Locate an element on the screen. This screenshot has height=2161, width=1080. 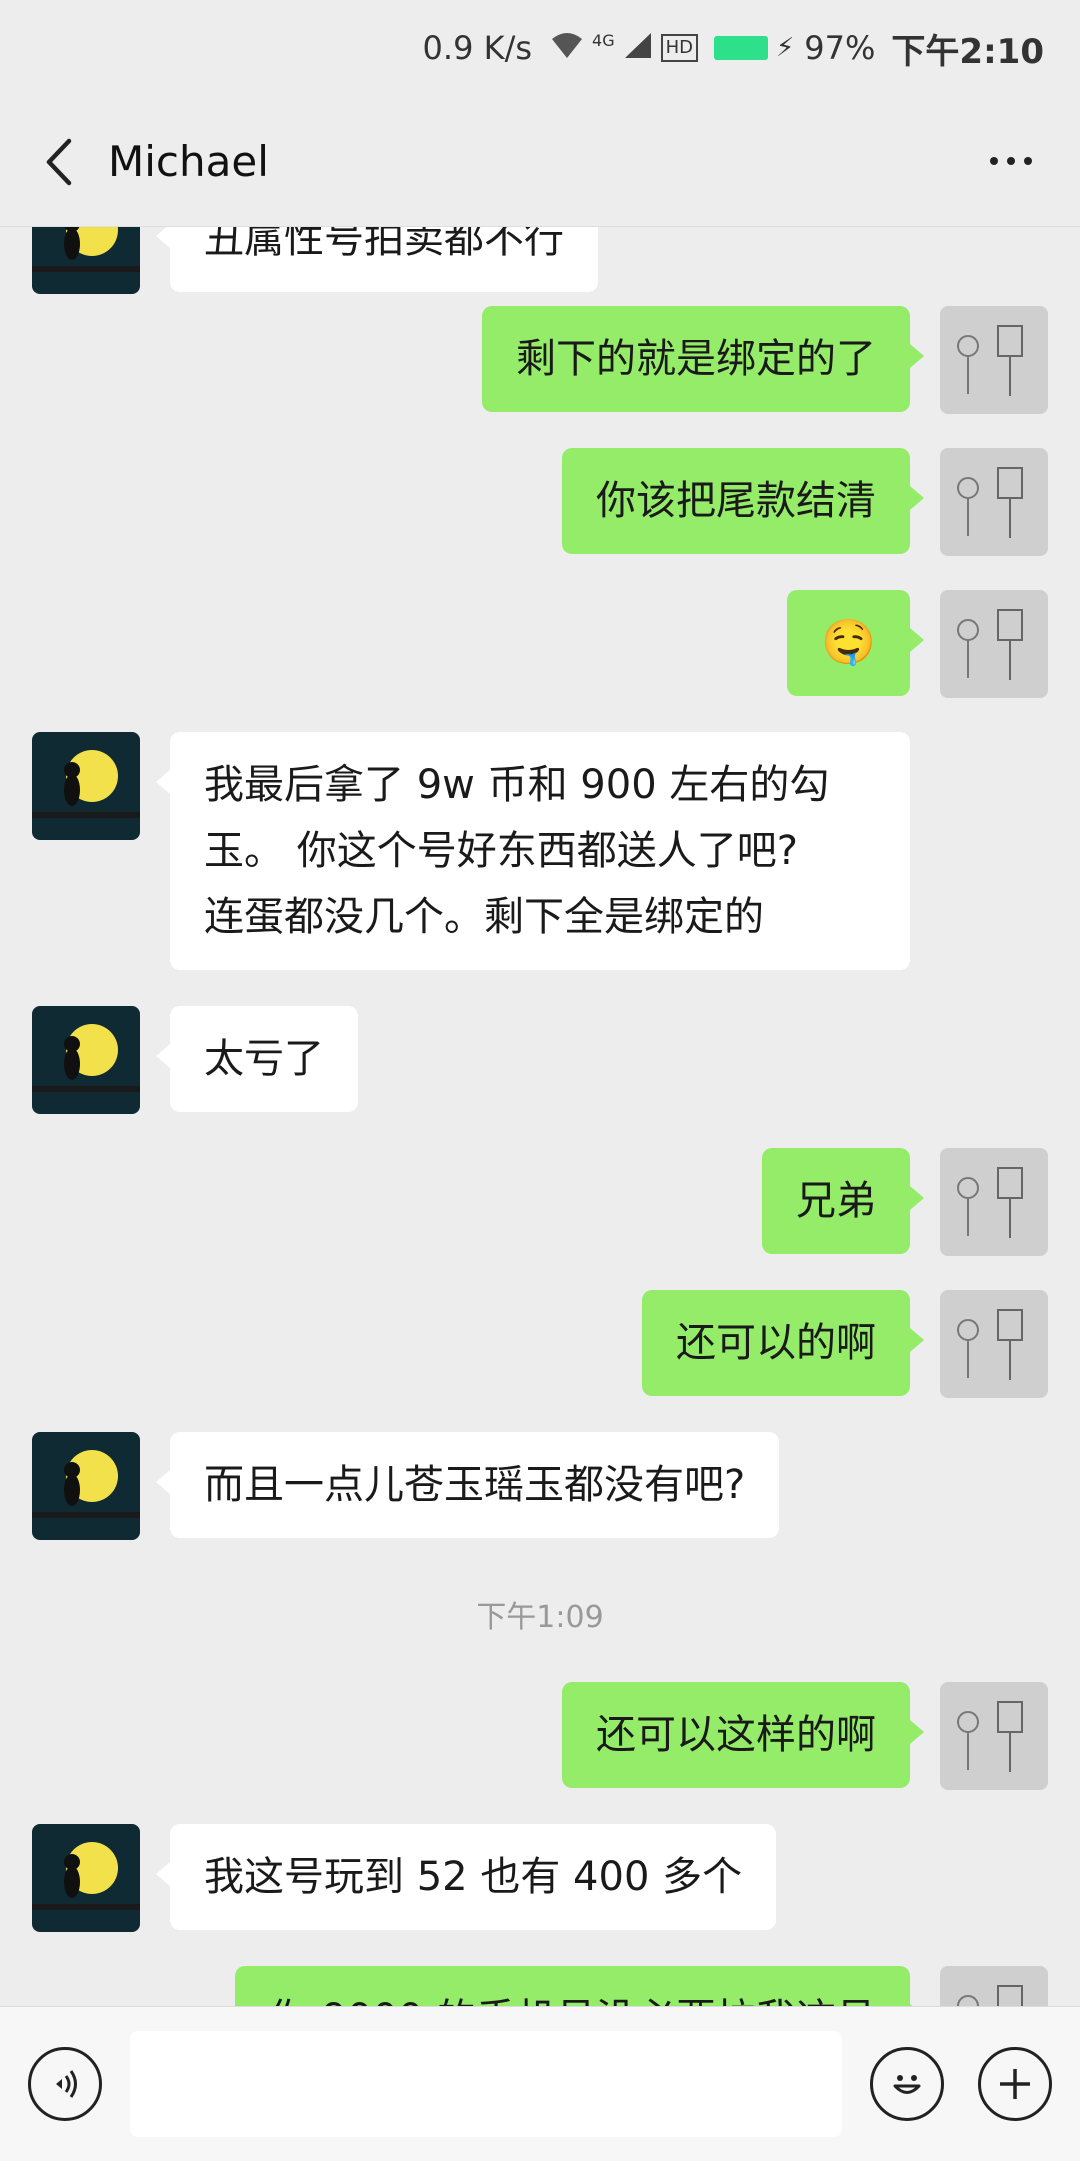
message-bubble-outgoing: 剩下的就是绑定的了 is located at coordinates (703, 359).